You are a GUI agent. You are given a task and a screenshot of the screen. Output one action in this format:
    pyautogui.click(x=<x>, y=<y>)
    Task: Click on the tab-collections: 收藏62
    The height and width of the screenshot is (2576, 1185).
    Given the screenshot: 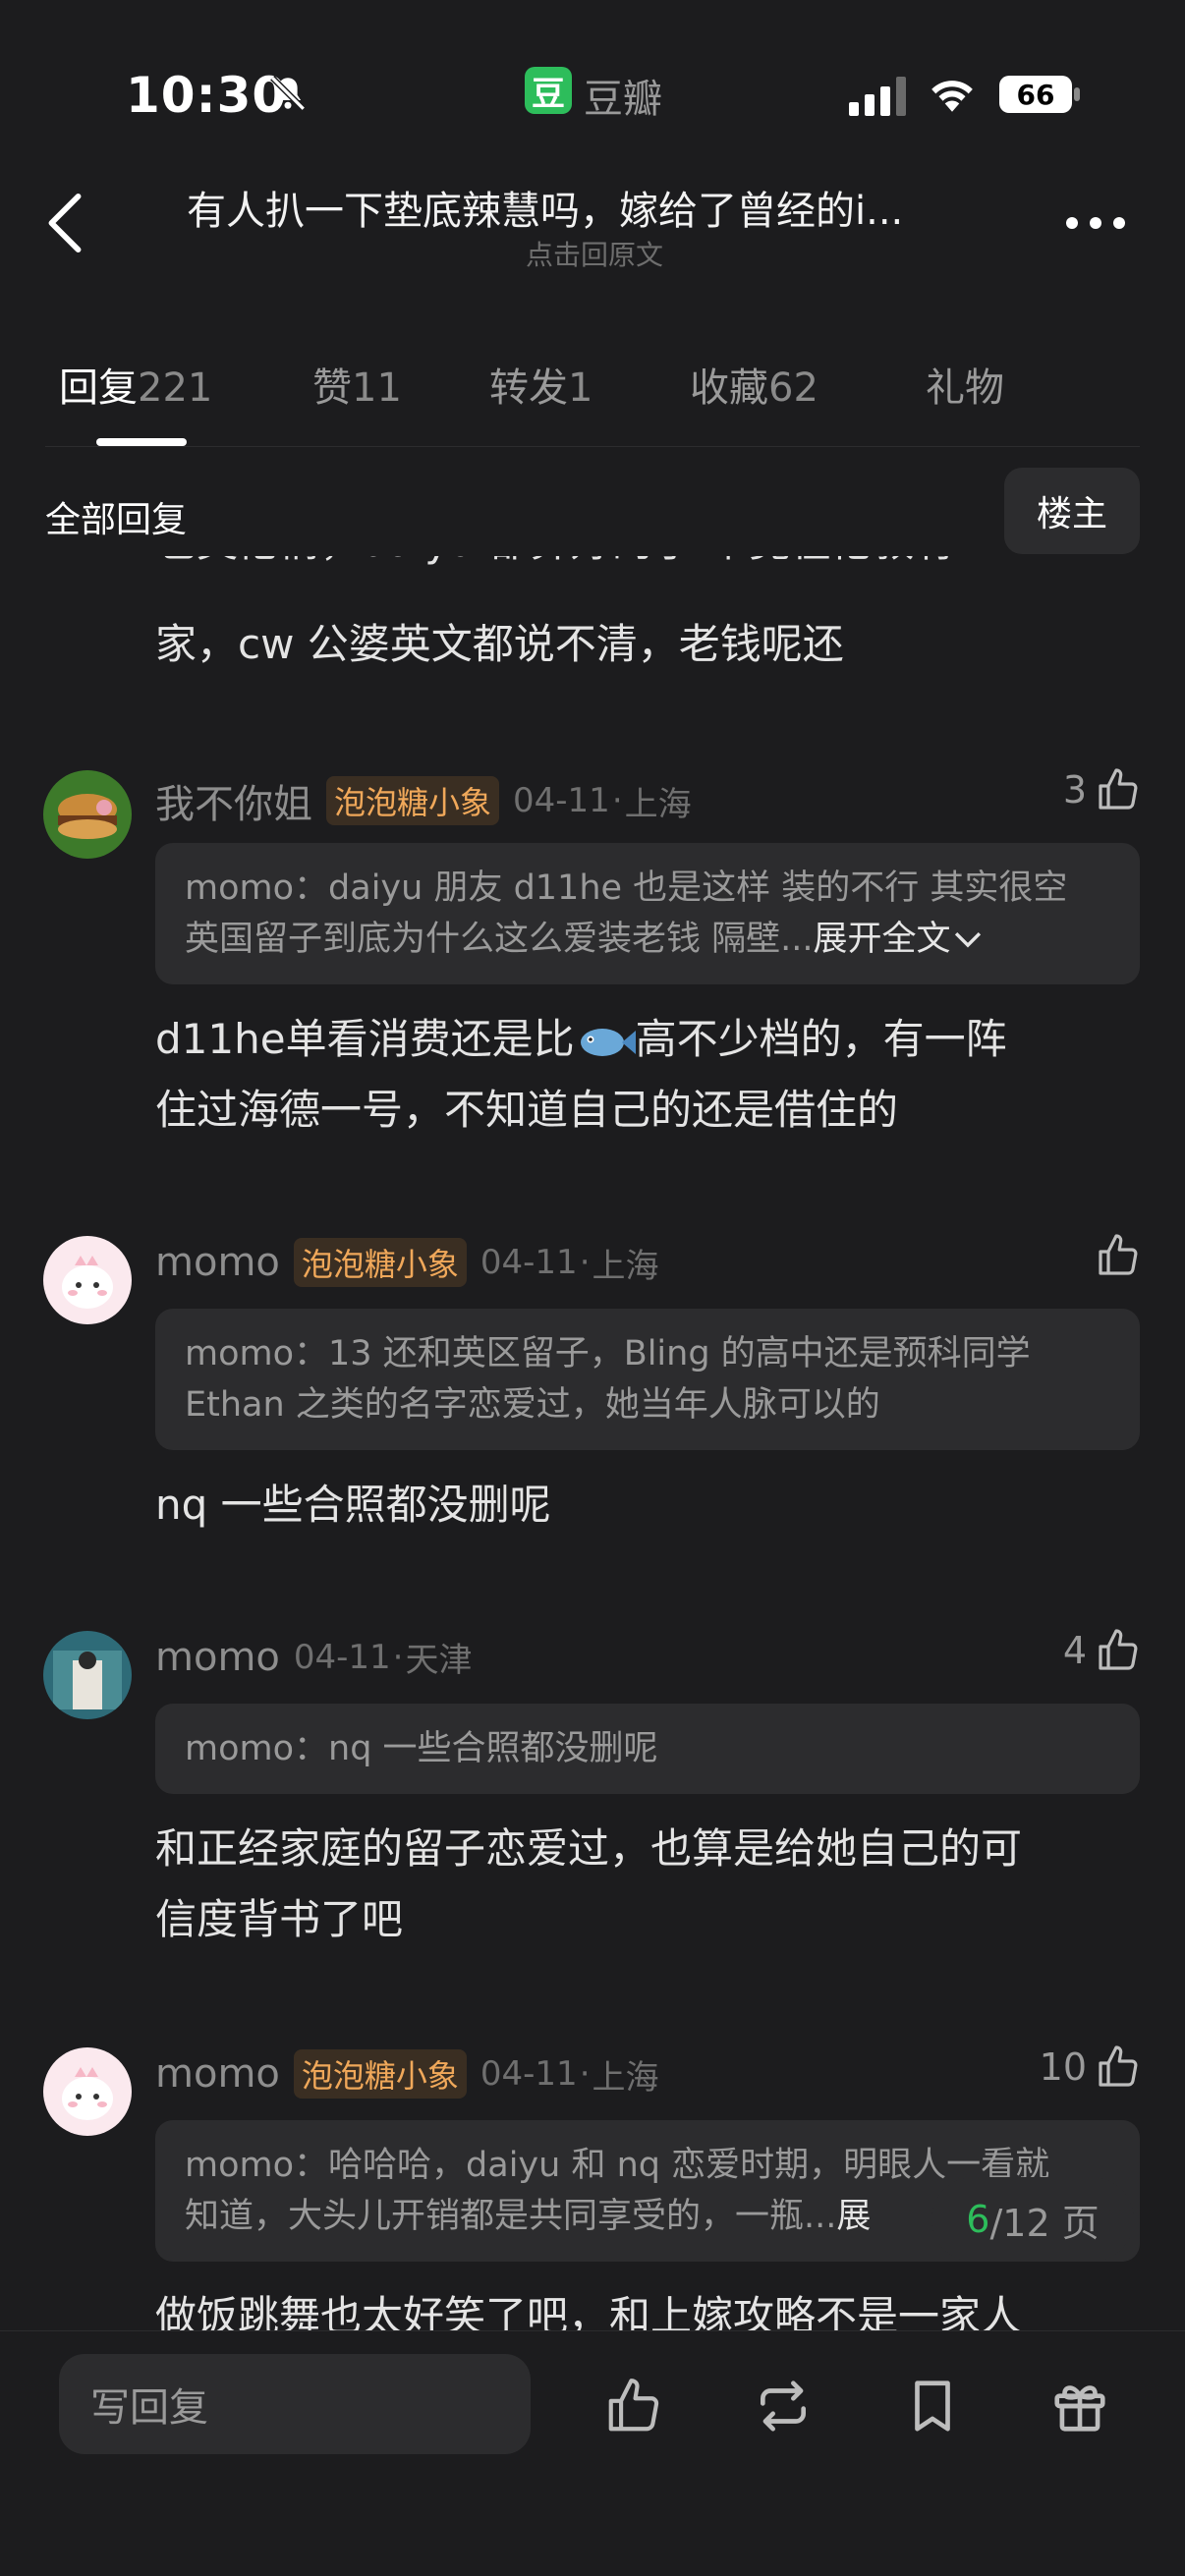 What is the action you would take?
    pyautogui.click(x=754, y=384)
    